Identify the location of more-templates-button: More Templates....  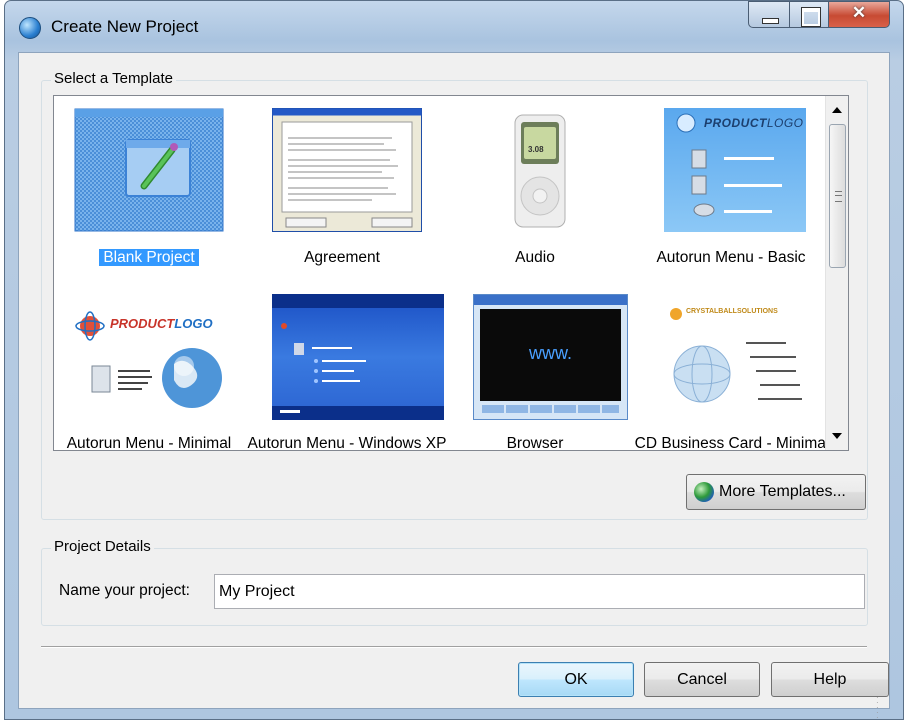
(776, 492).